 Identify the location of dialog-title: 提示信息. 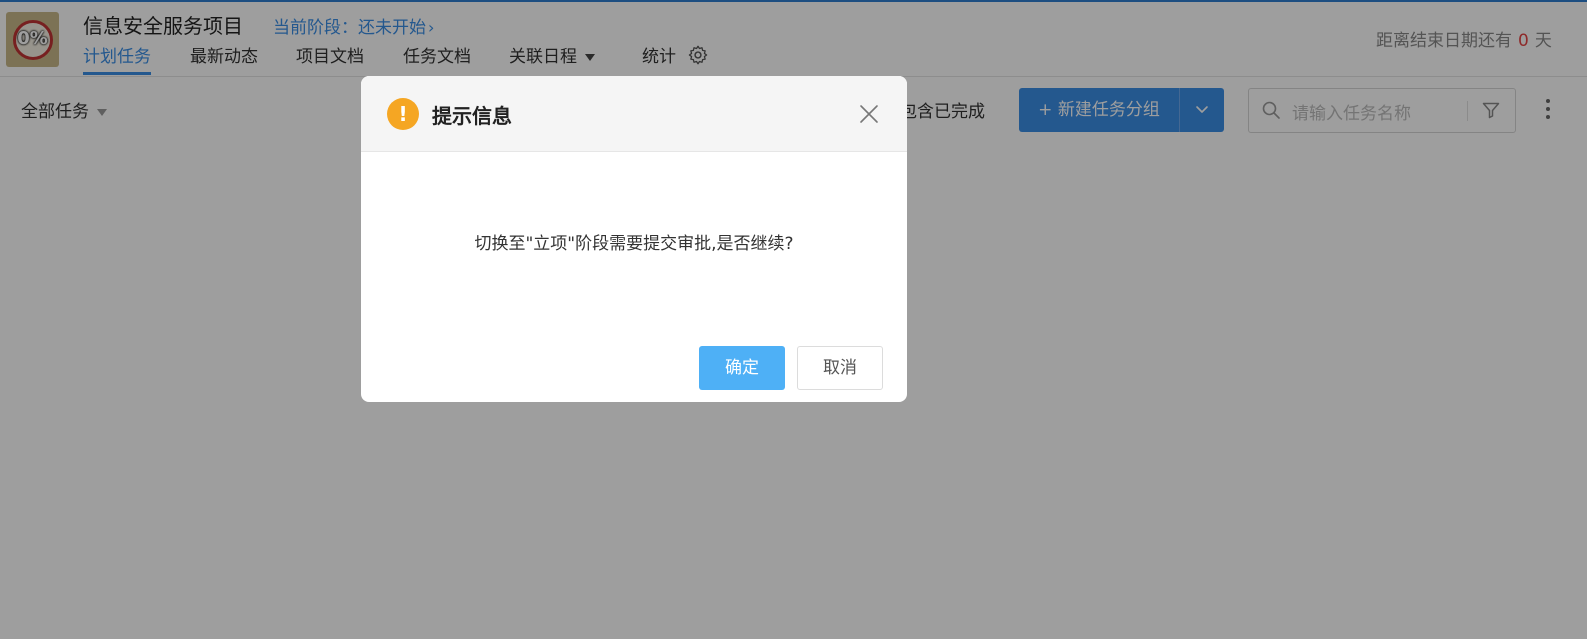
(472, 116).